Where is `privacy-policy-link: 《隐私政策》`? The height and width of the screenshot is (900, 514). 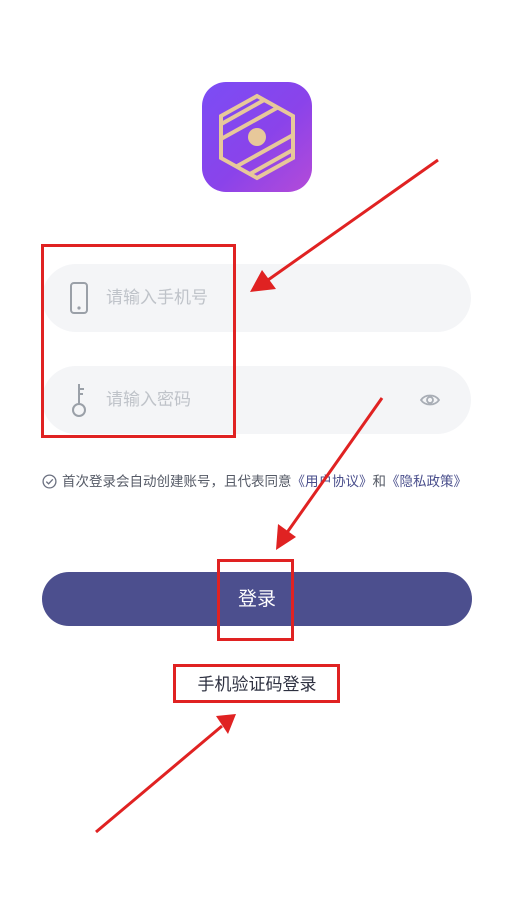 privacy-policy-link: 《隐私政策》 is located at coordinates (426, 482).